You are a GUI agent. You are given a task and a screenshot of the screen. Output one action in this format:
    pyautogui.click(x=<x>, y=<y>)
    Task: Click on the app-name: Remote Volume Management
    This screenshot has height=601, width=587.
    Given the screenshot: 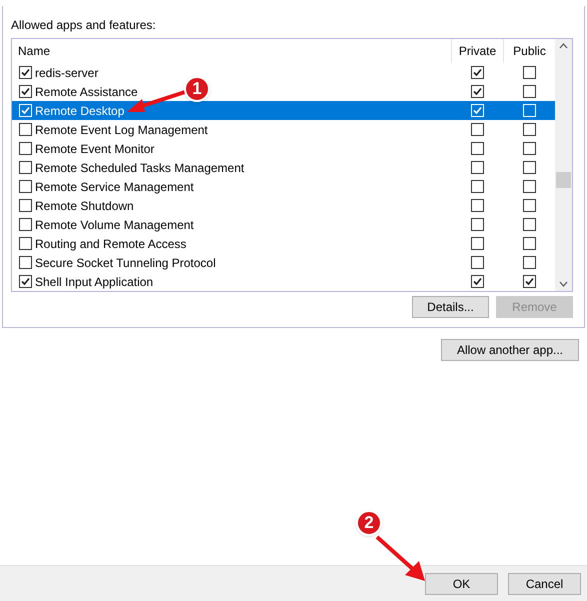 What is the action you would take?
    pyautogui.click(x=114, y=225)
    